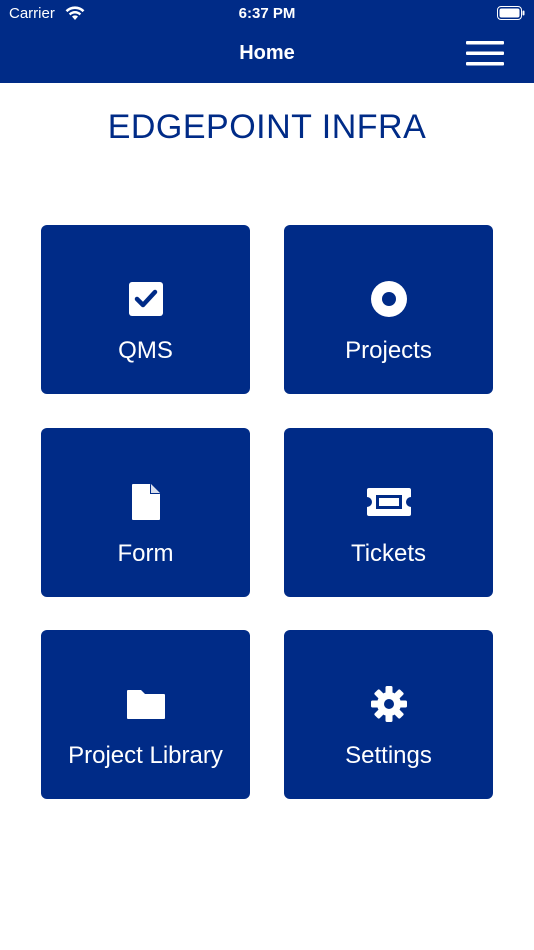 The width and height of the screenshot is (534, 950). What do you see at coordinates (145, 299) in the screenshot?
I see `checkbox-icon` at bounding box center [145, 299].